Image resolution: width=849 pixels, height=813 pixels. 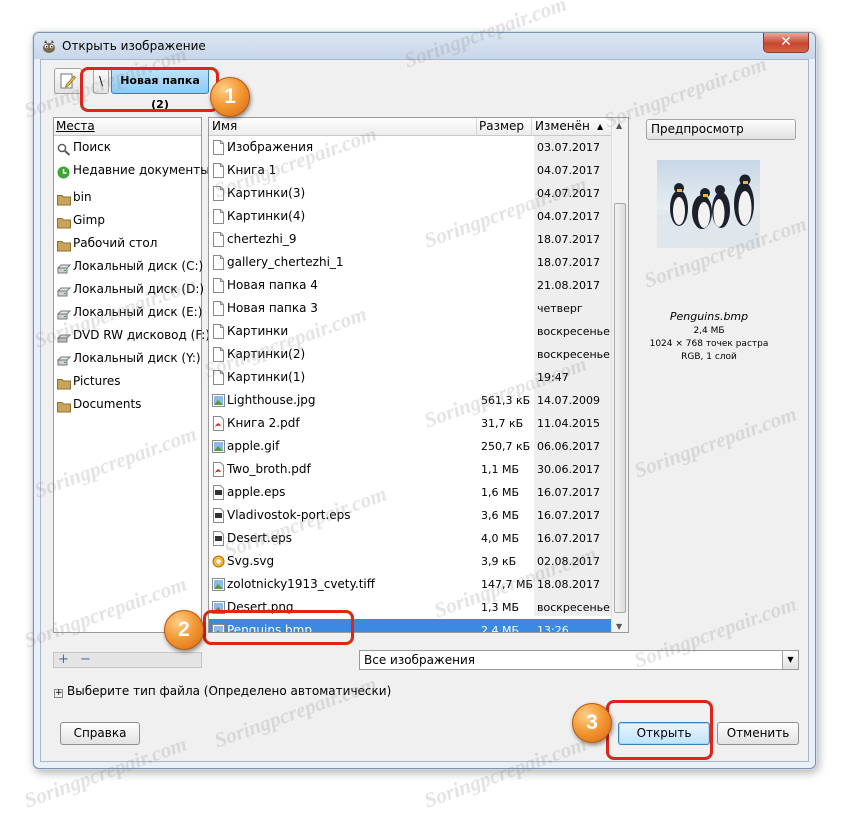 I want to click on file-row: Картинки(1) 19:47, so click(x=410, y=377).